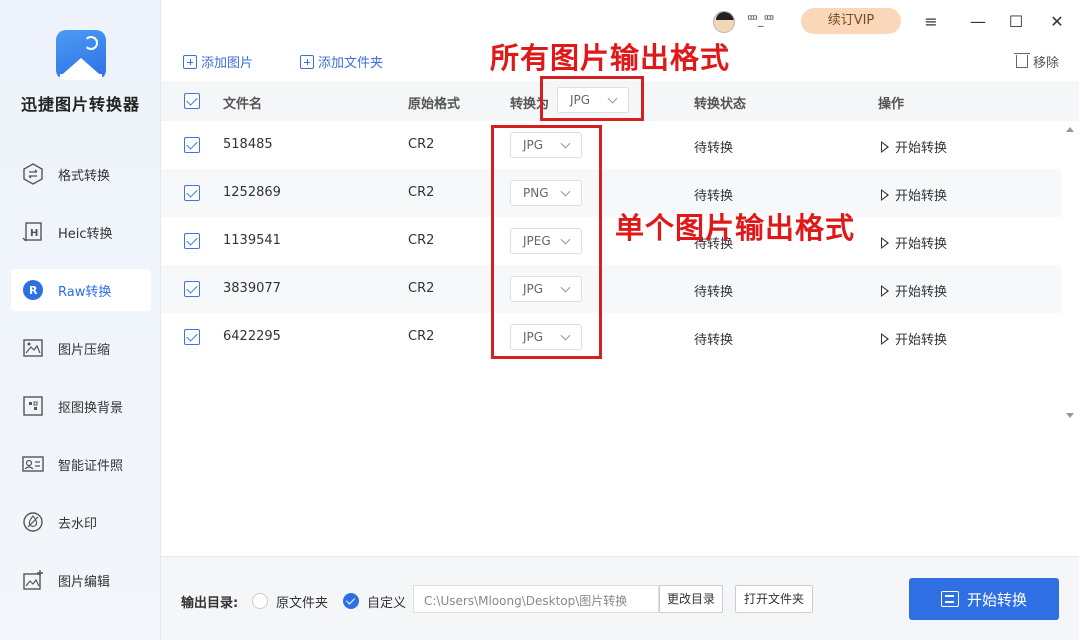 The height and width of the screenshot is (640, 1080). What do you see at coordinates (81, 55) in the screenshot?
I see `app-logo-icon` at bounding box center [81, 55].